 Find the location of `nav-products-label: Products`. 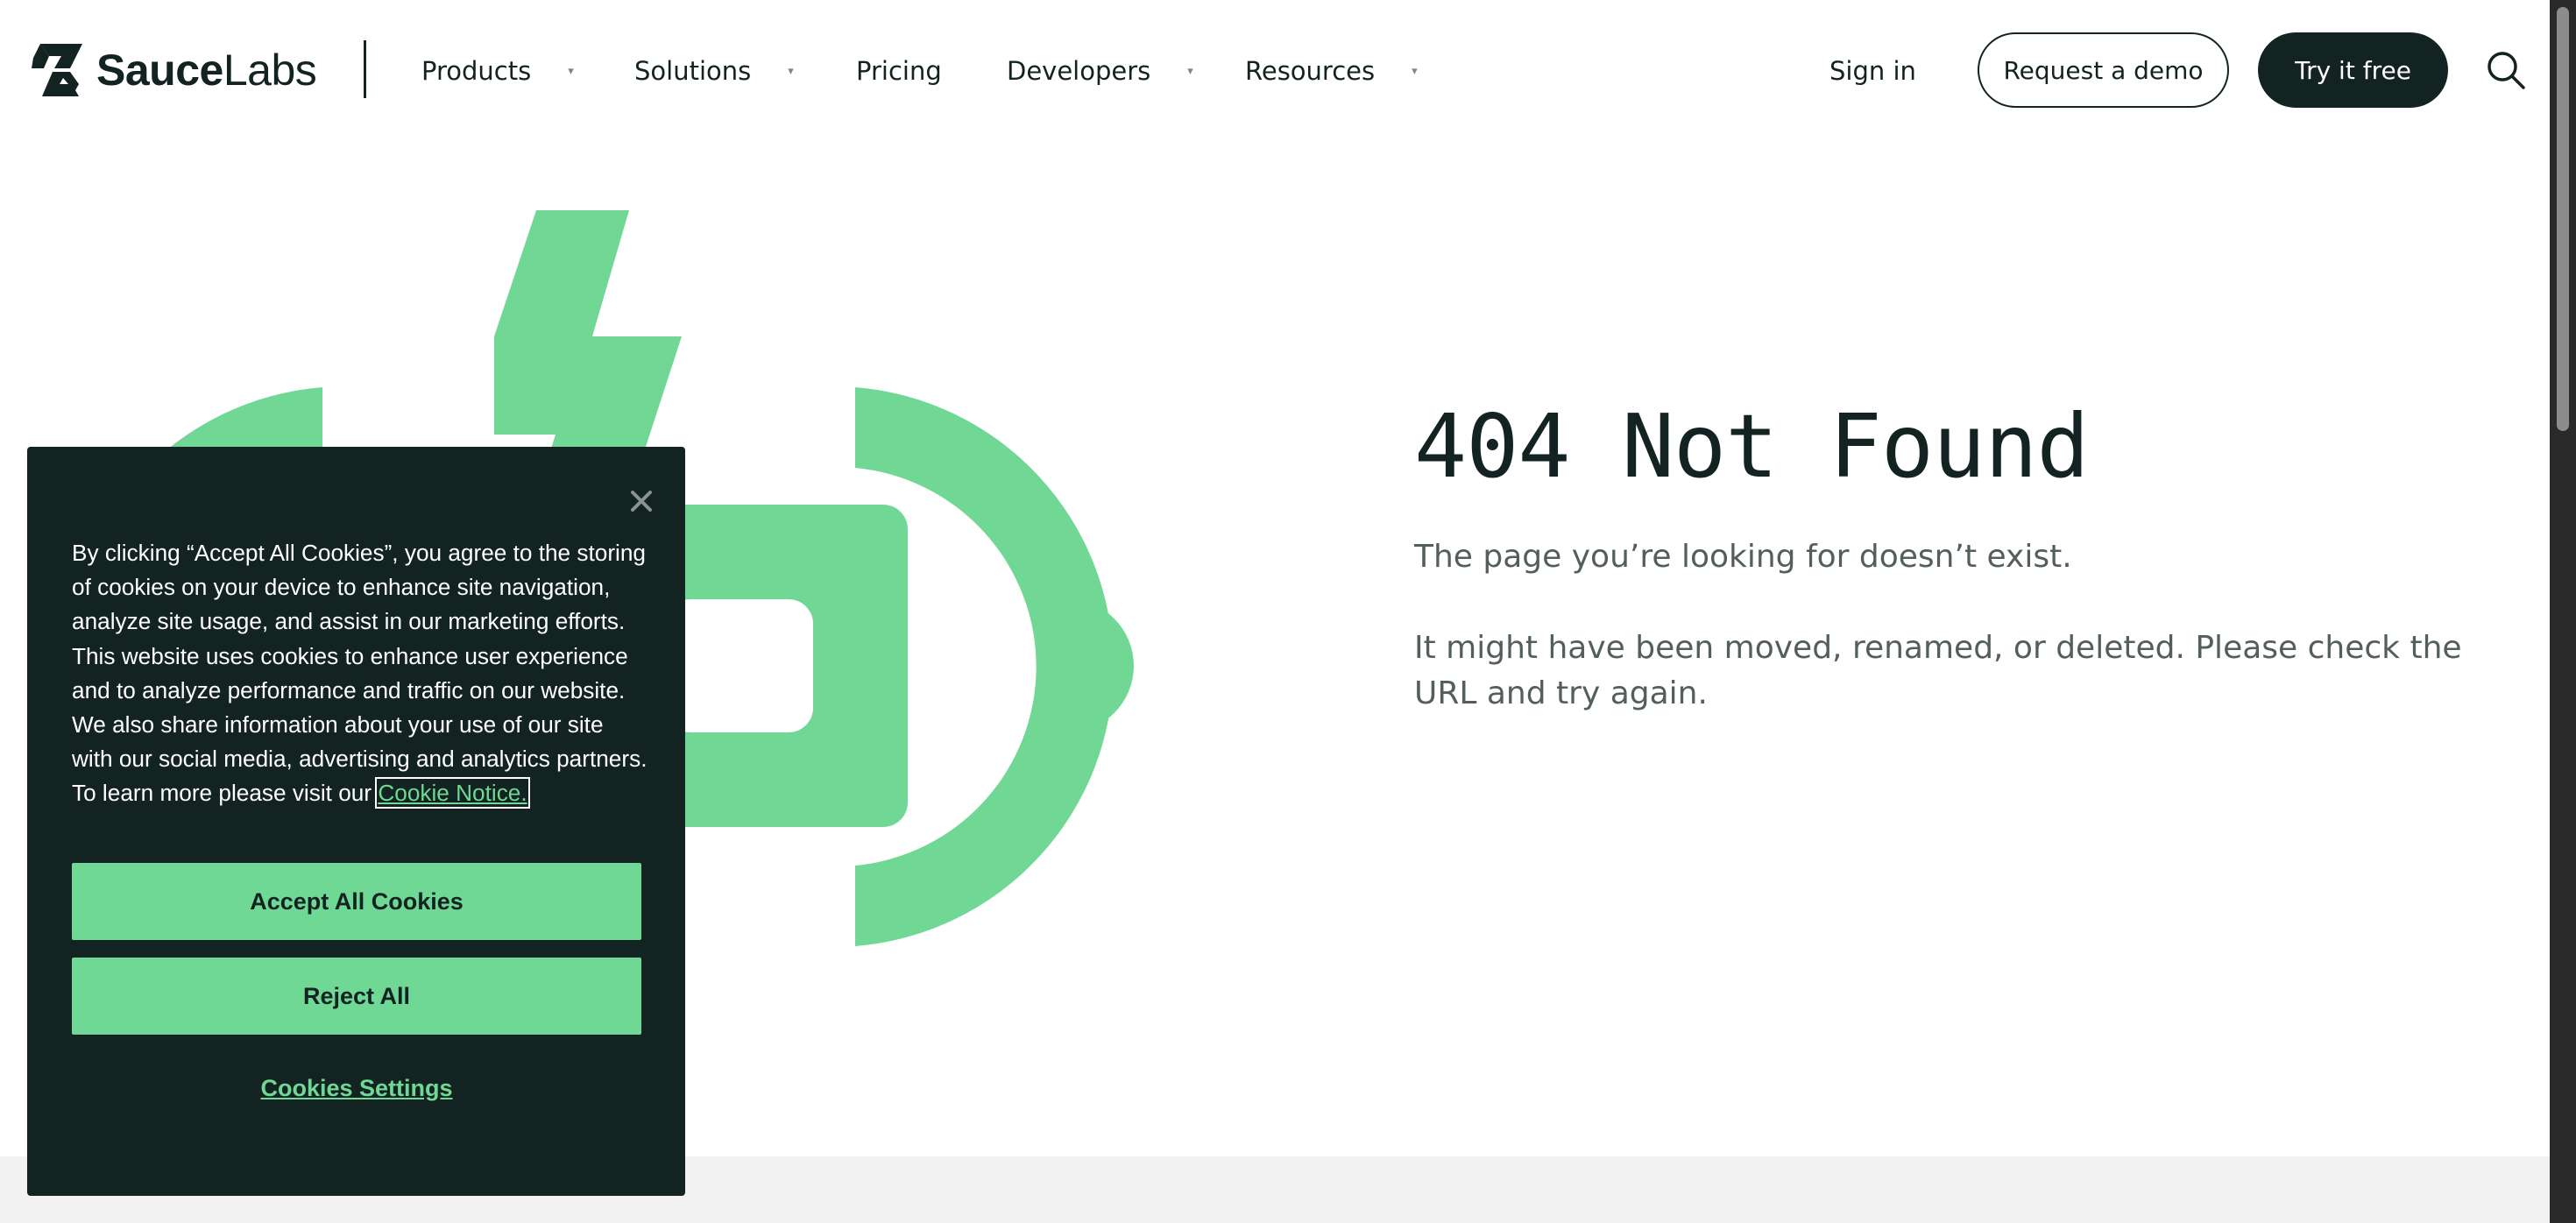

nav-products-label: Products is located at coordinates (476, 71).